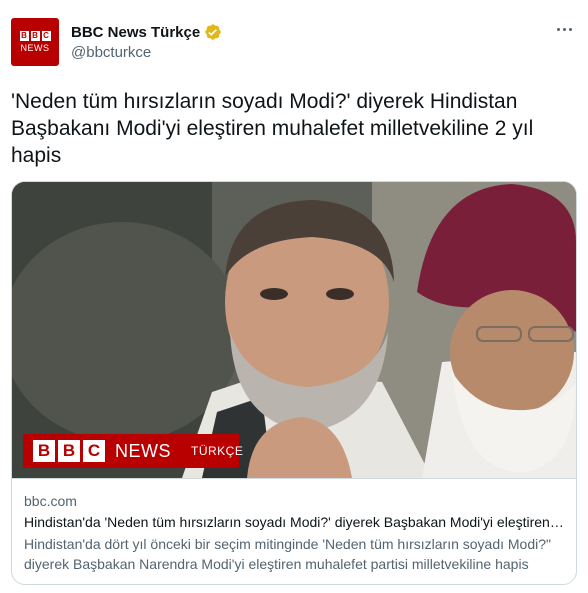 The image size is (588, 593). What do you see at coordinates (94, 451) in the screenshot?
I see `logo-letter: C` at bounding box center [94, 451].